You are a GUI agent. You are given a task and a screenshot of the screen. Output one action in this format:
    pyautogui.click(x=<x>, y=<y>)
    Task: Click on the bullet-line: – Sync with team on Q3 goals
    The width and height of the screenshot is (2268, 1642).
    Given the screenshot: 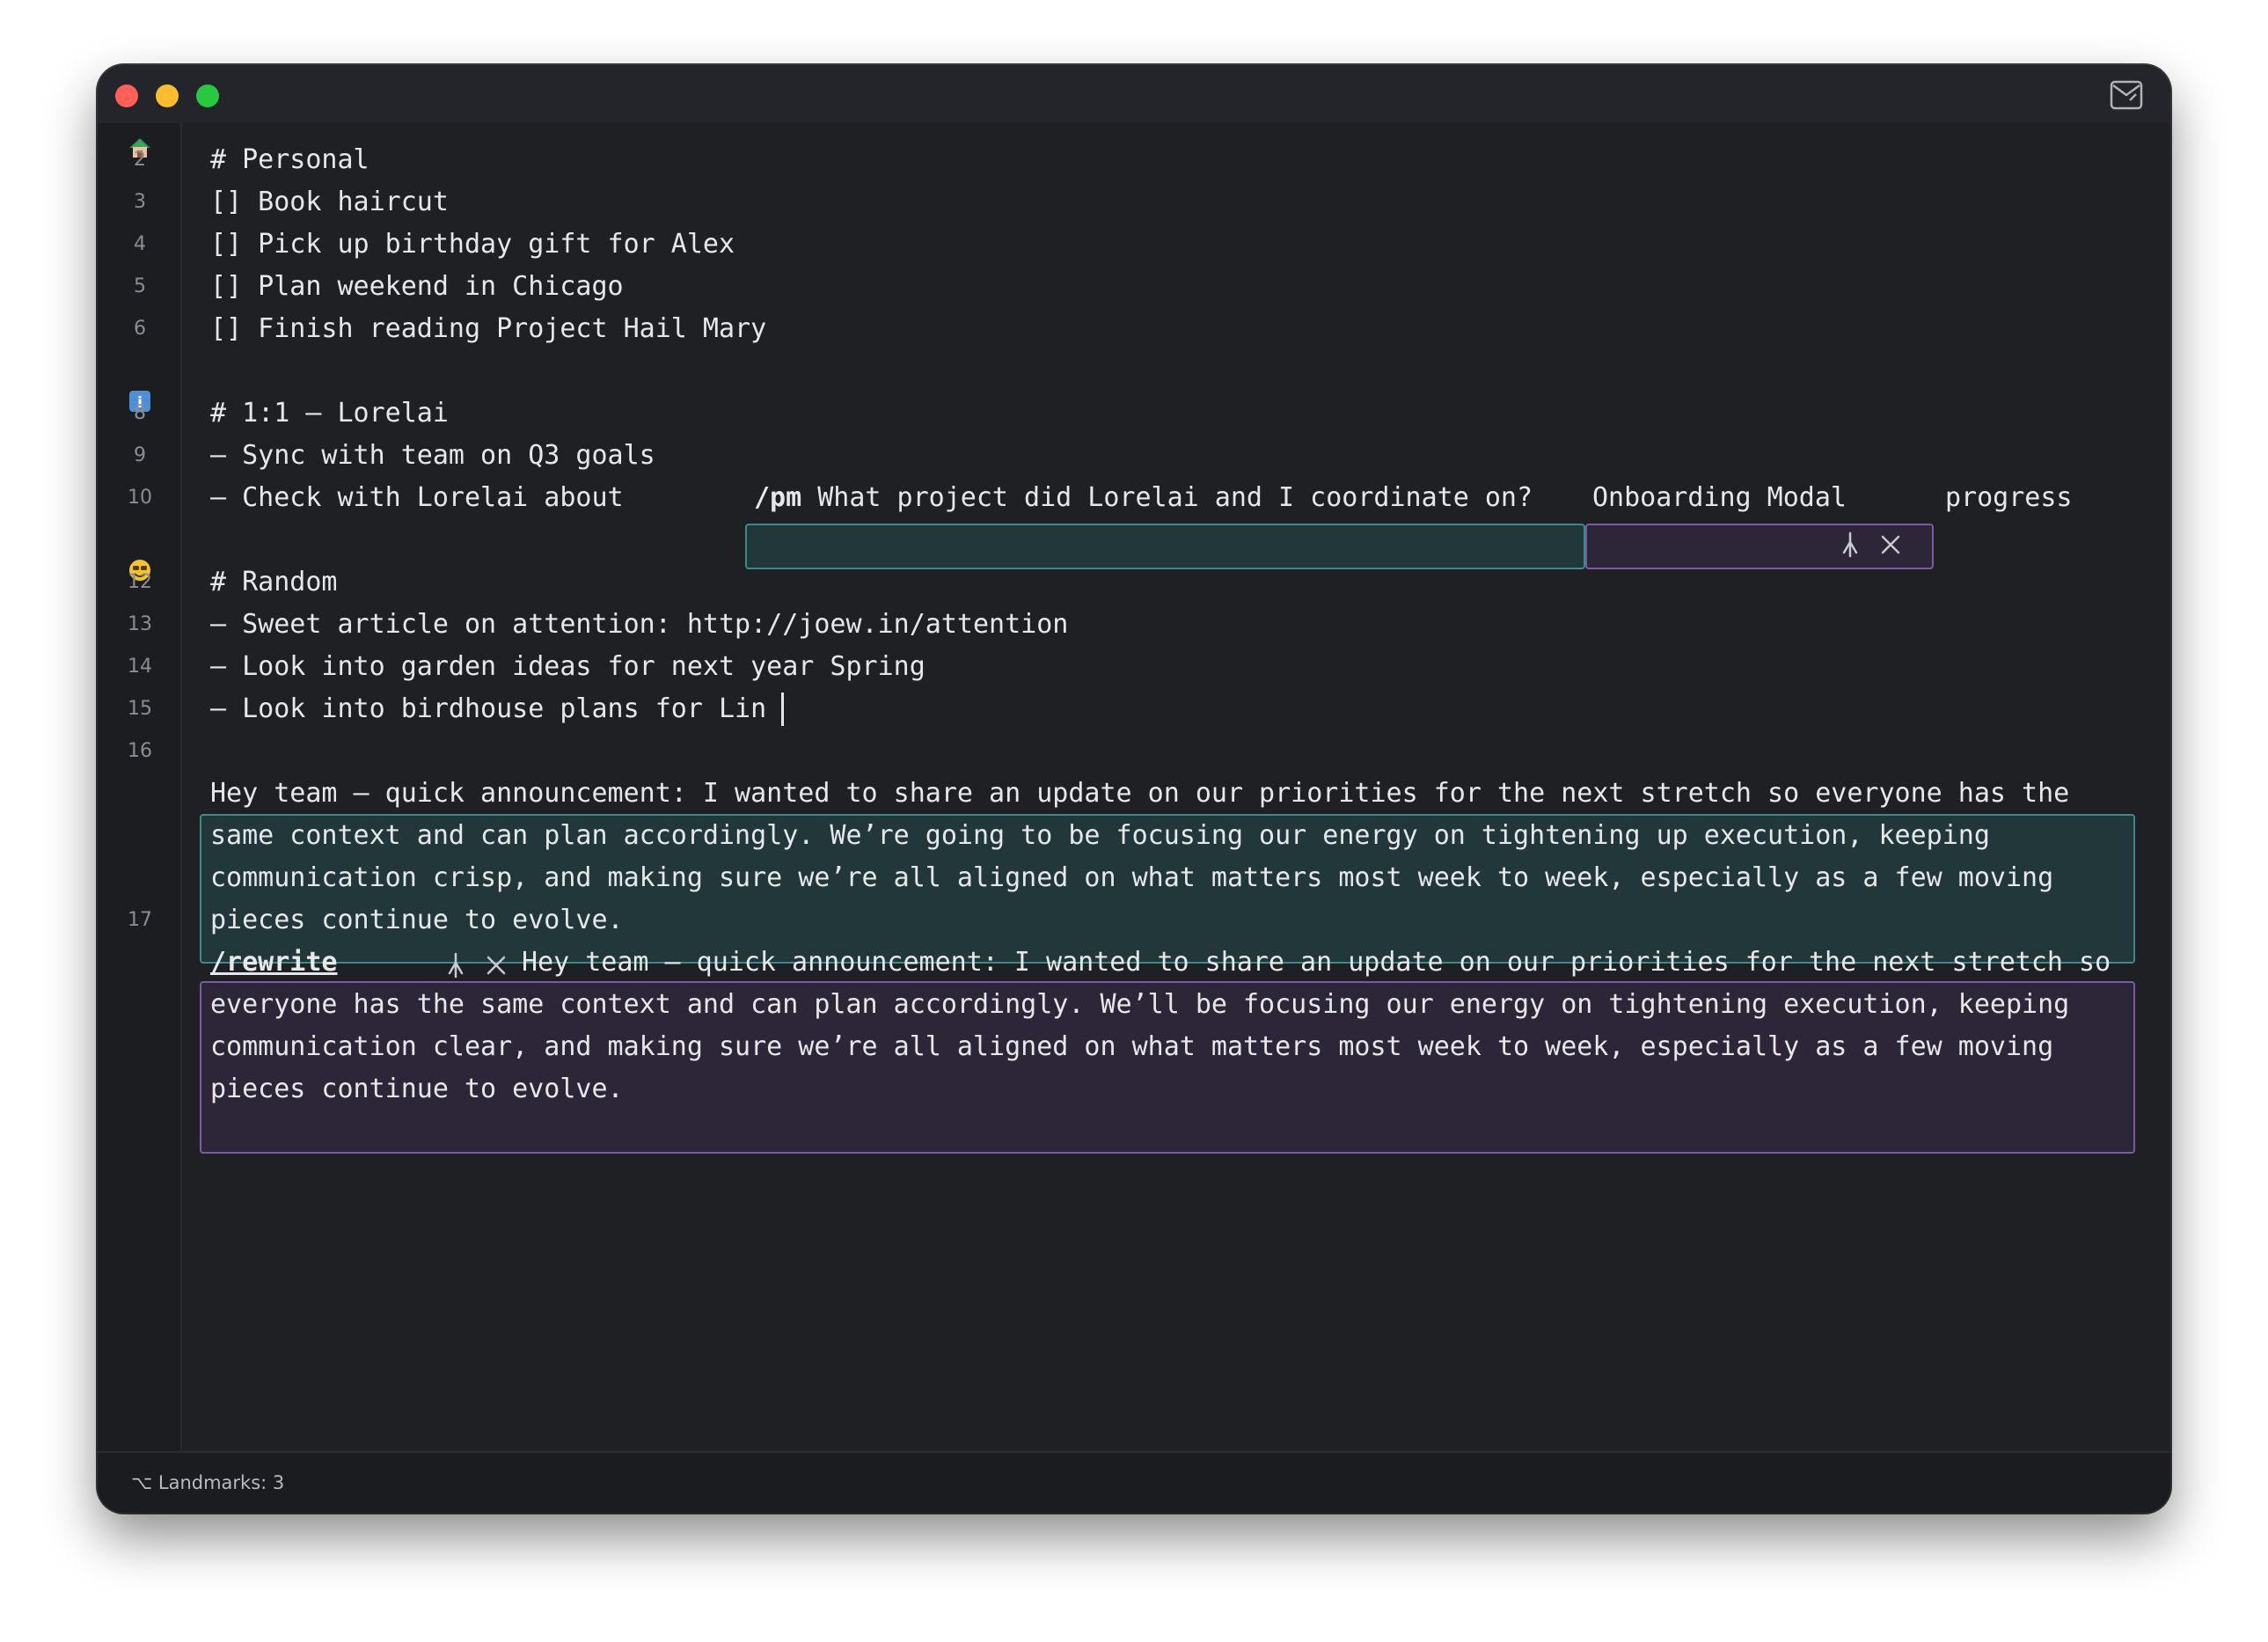 What is the action you would take?
    pyautogui.click(x=432, y=456)
    